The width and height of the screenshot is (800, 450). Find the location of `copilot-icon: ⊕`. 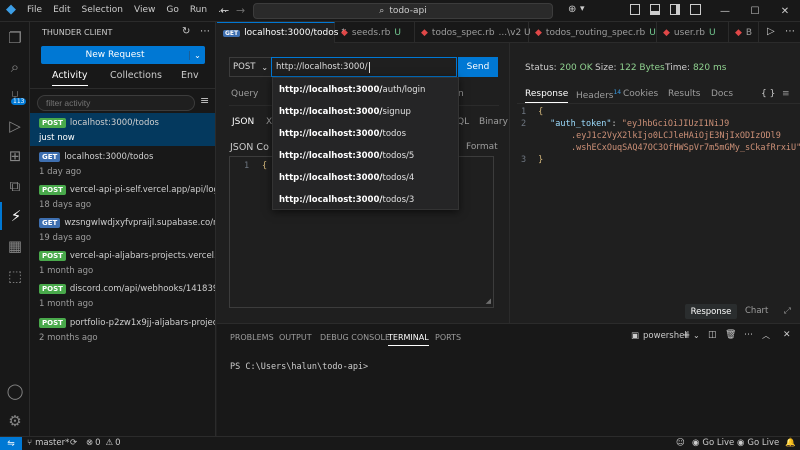

copilot-icon: ⊕ is located at coordinates (572, 9).